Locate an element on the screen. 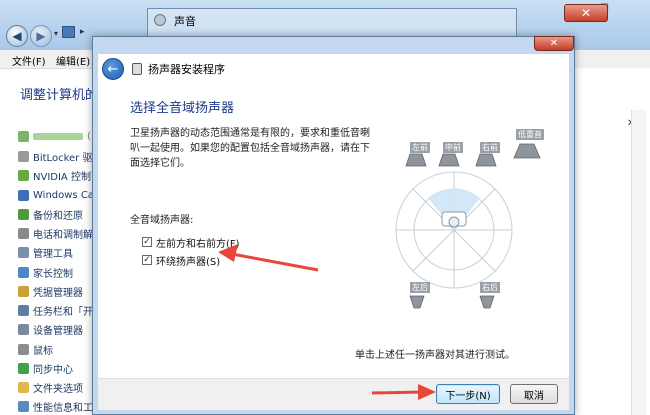 The image size is (650, 415). annotation-arrows is located at coordinates (327, 322).